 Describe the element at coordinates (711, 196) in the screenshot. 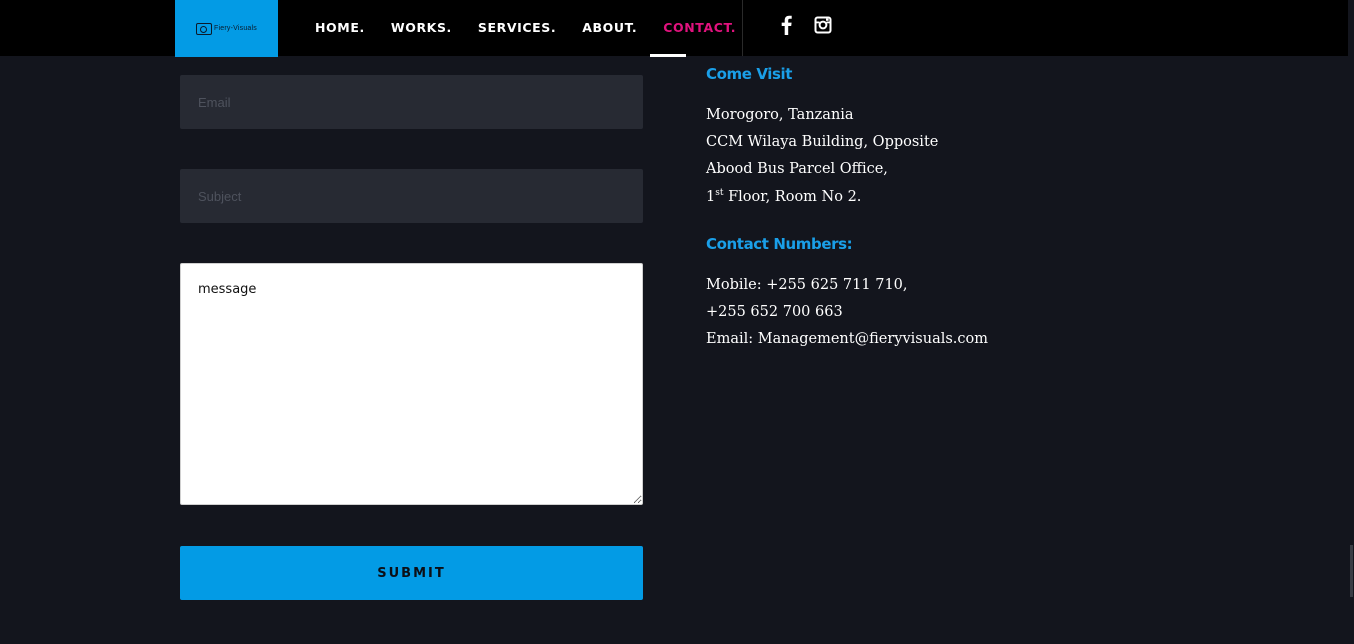

I see `floor-number: 1` at that location.